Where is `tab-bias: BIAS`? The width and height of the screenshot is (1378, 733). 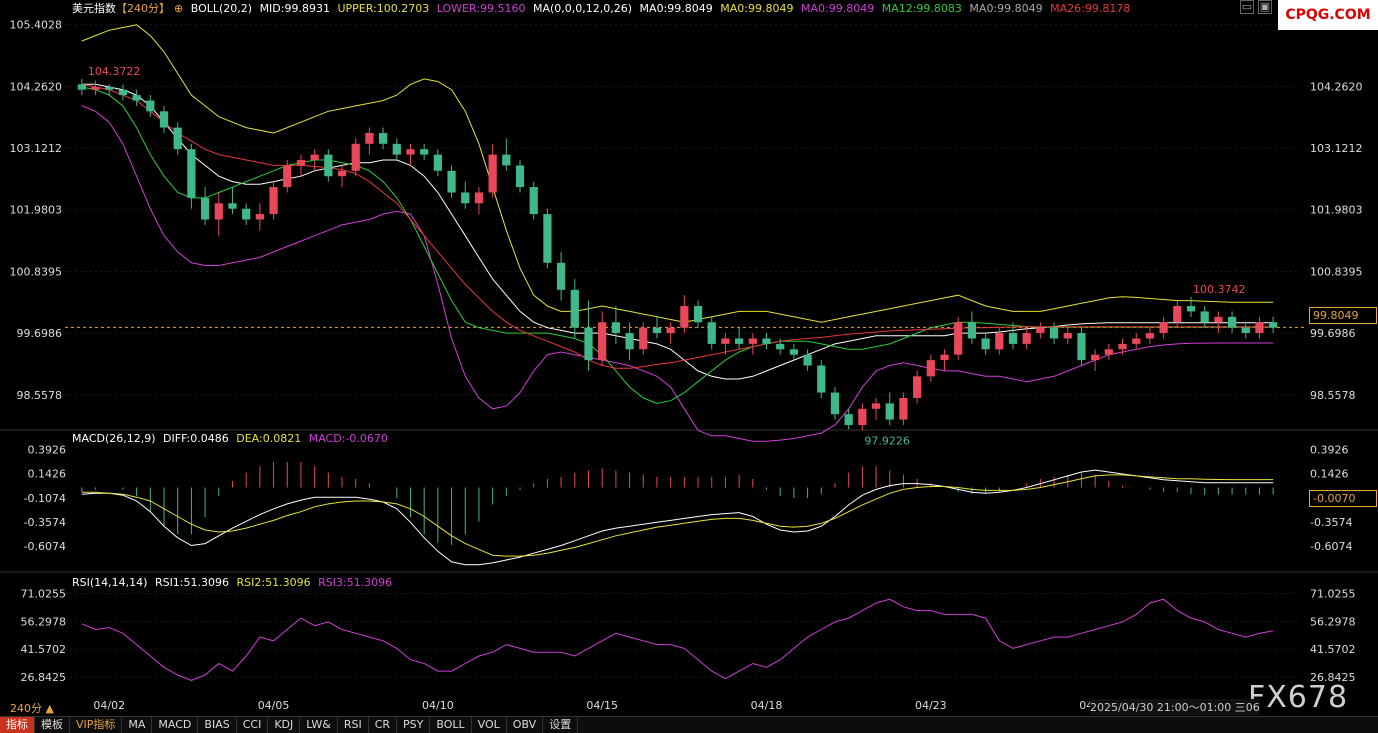 tab-bias: BIAS is located at coordinates (217, 725).